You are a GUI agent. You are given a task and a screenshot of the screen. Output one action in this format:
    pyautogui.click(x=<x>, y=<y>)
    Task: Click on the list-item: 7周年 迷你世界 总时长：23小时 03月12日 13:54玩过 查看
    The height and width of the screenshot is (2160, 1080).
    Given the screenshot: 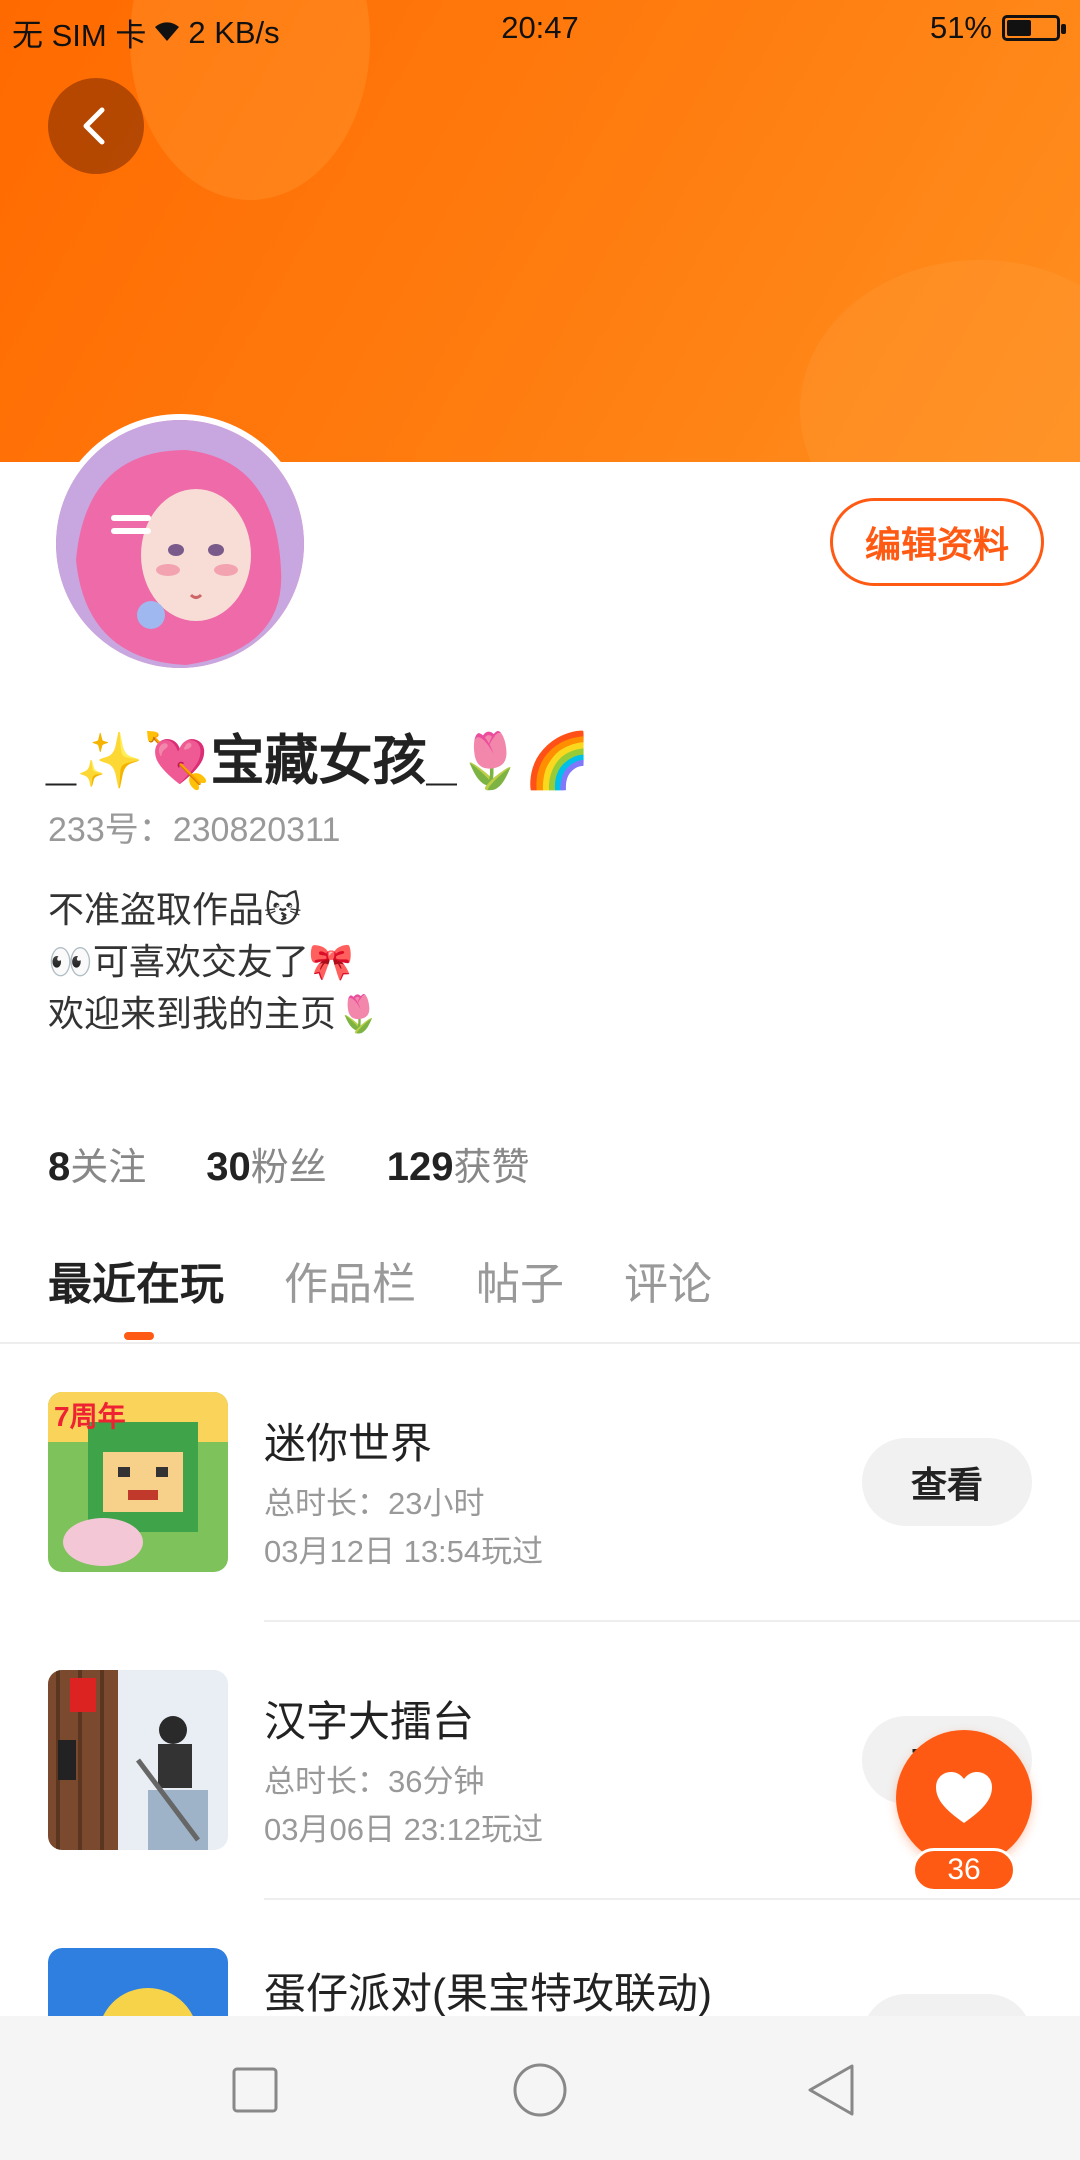 What is the action you would take?
    pyautogui.click(x=540, y=1531)
    